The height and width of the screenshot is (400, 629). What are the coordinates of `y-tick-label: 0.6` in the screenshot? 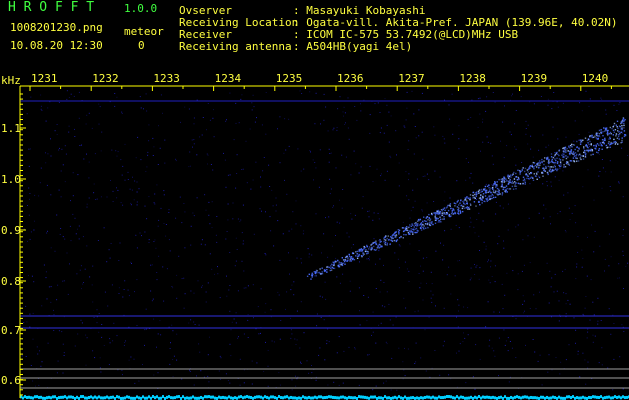 It's located at (11, 380).